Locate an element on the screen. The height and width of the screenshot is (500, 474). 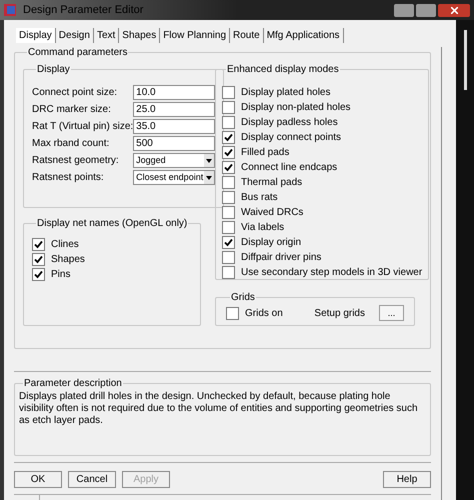
window-title: Design Parameter Editor is located at coordinates (83, 10).